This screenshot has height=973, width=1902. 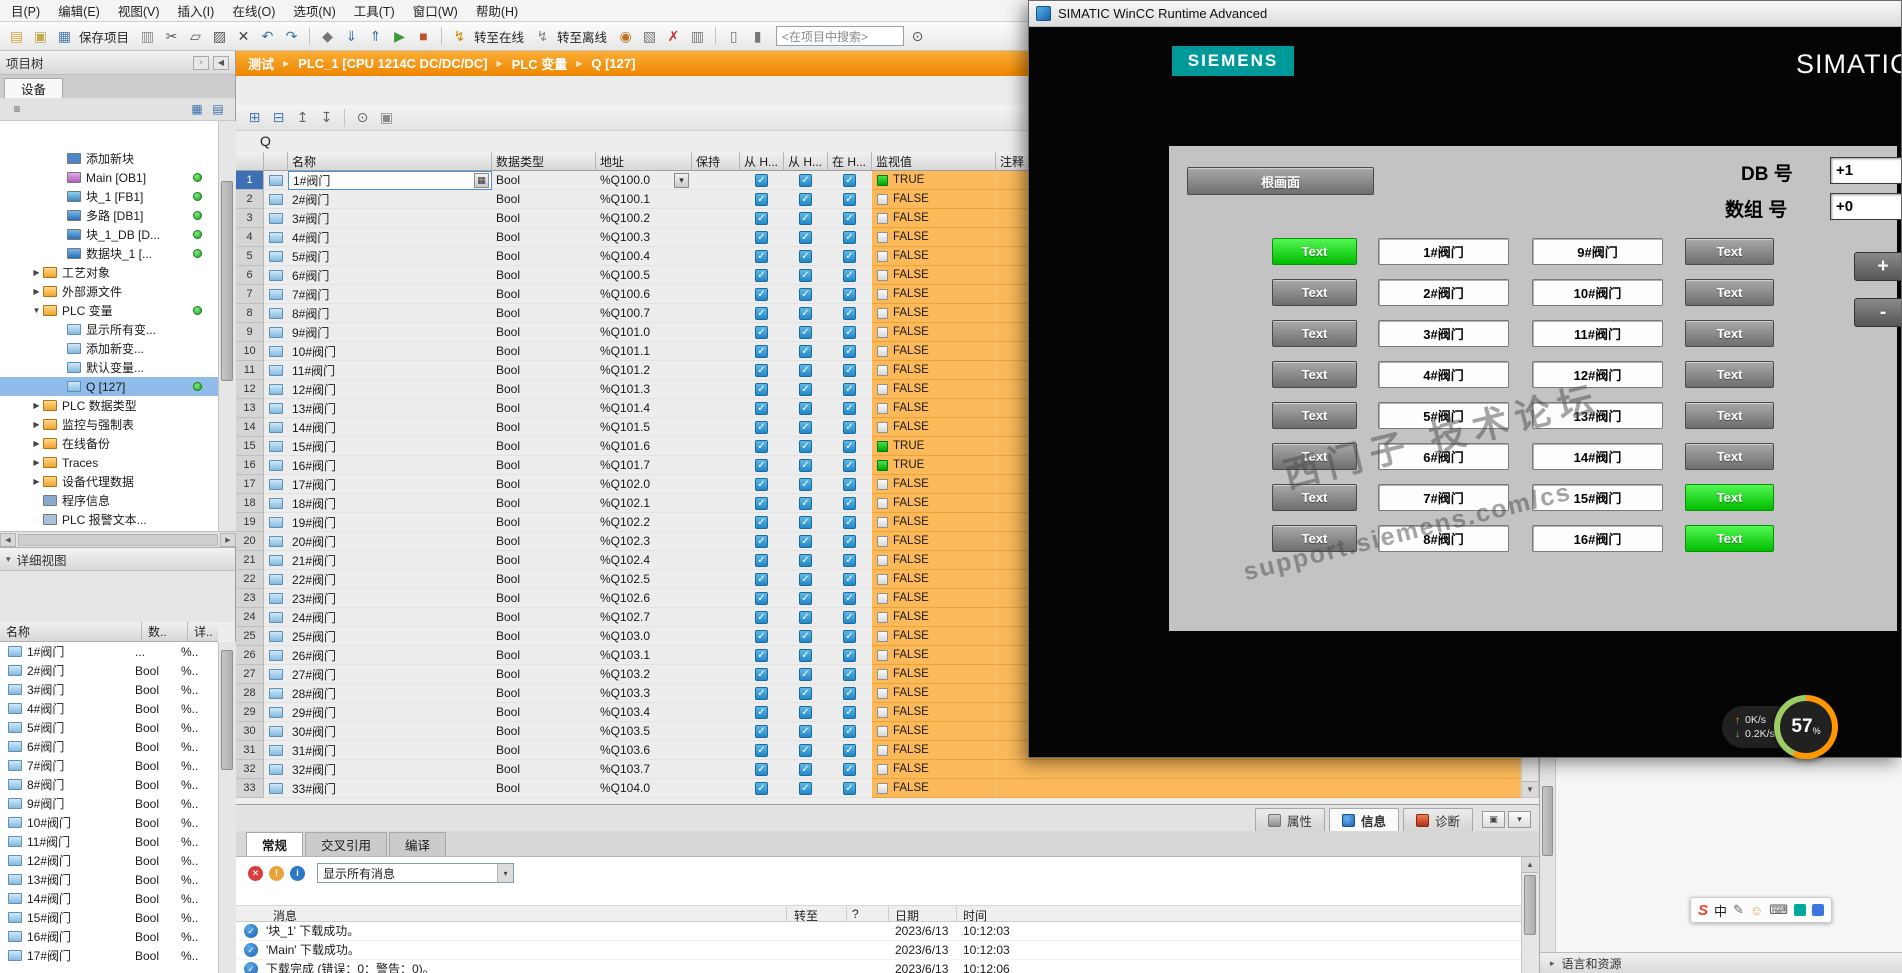 What do you see at coordinates (390, 503) in the screenshot?
I see `tag-name-cell: 18#阀门` at bounding box center [390, 503].